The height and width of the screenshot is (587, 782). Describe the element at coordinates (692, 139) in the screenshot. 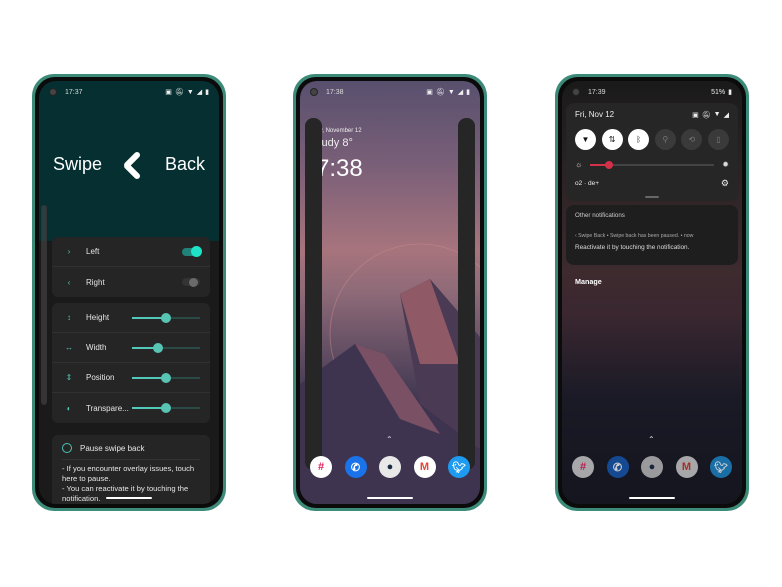

I see `auto-rotate-tile: ⟲` at that location.